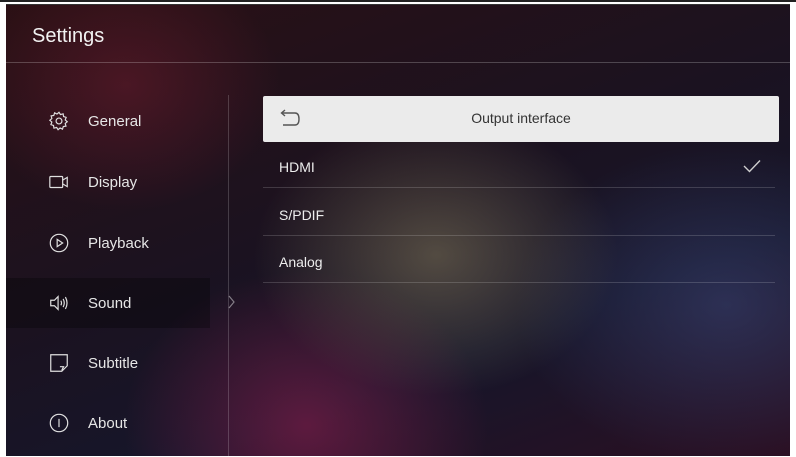  I want to click on speaker-icon, so click(59, 303).